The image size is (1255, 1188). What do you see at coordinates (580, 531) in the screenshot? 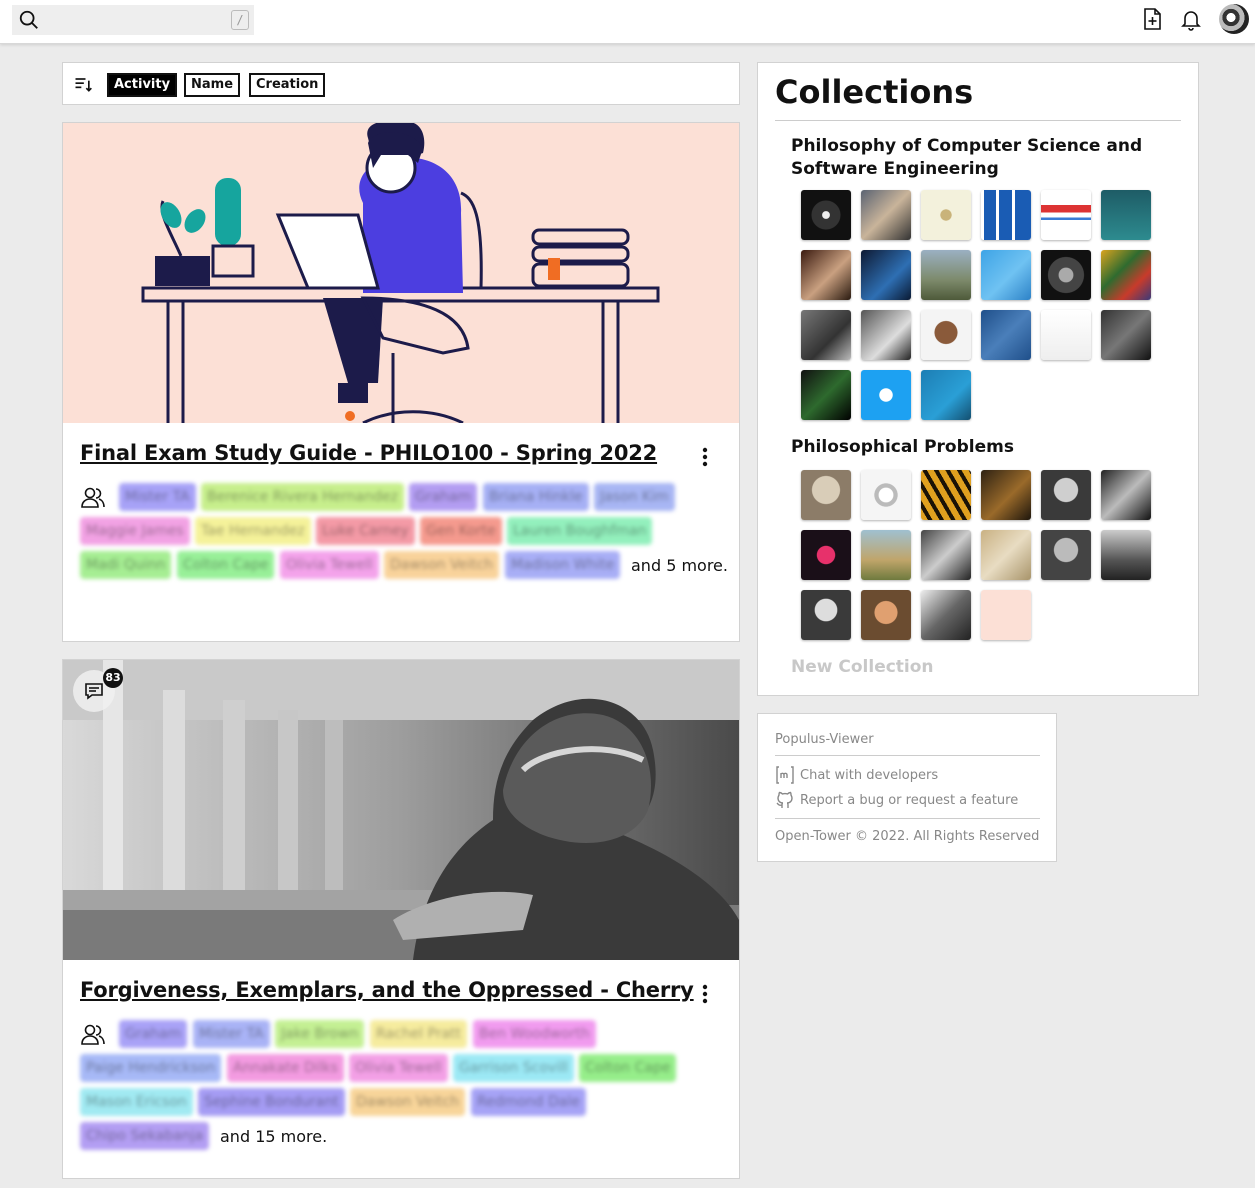
I see `member-tag: Lauren Boughfman` at bounding box center [580, 531].